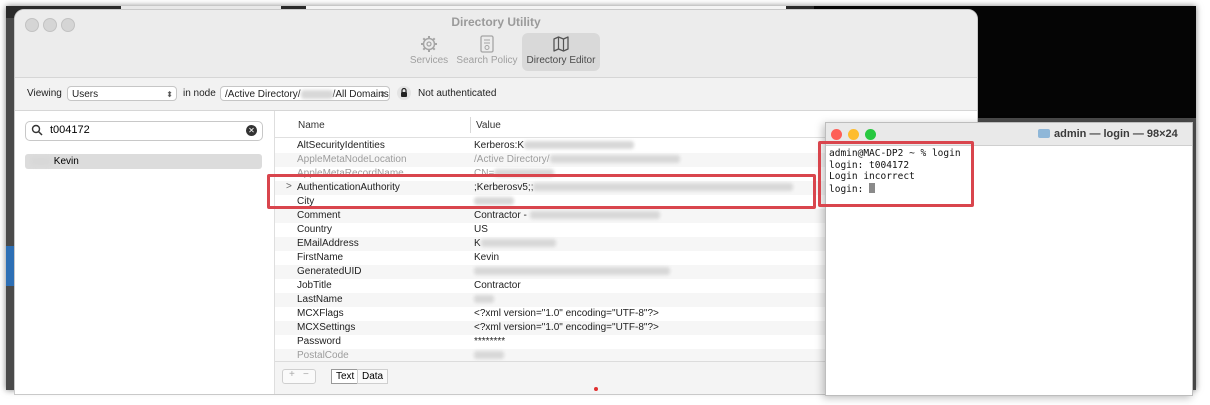 The width and height of the screenshot is (1210, 405). I want to click on remove-record-button: −, so click(306, 374).